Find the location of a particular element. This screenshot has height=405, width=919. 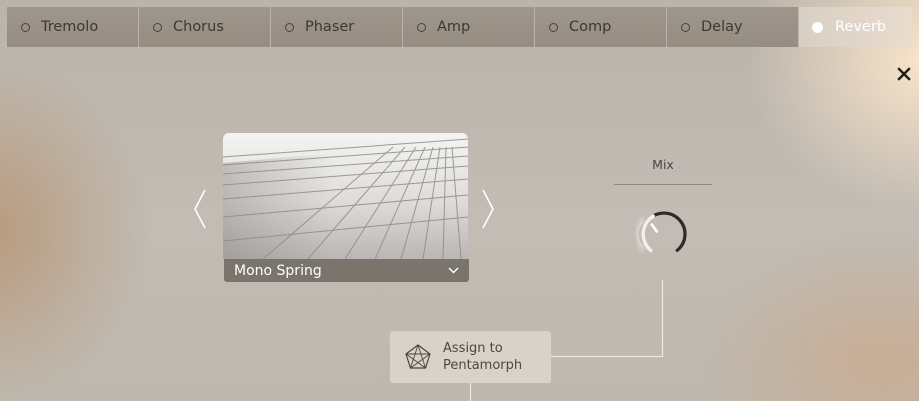

tab-chorus: Chorus is located at coordinates (205, 27).